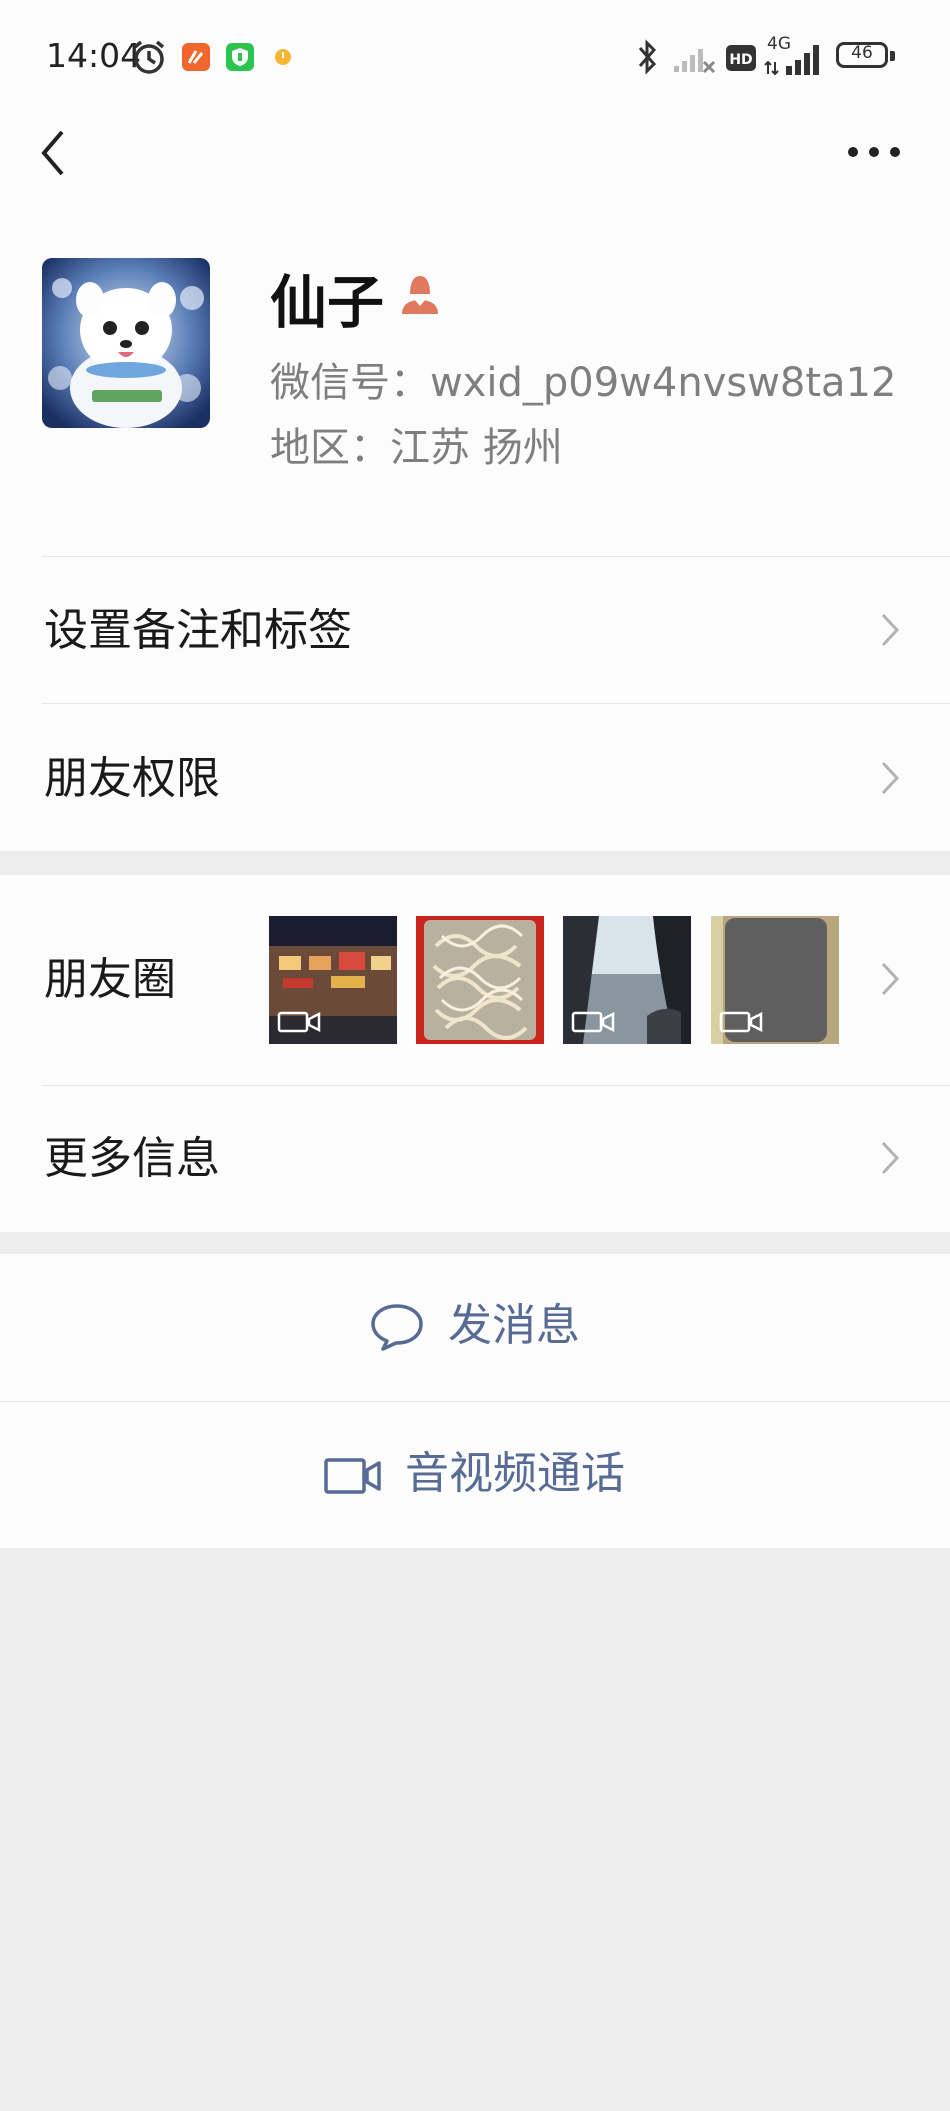 The width and height of the screenshot is (950, 2111). Describe the element at coordinates (126, 343) in the screenshot. I see `avatar` at that location.